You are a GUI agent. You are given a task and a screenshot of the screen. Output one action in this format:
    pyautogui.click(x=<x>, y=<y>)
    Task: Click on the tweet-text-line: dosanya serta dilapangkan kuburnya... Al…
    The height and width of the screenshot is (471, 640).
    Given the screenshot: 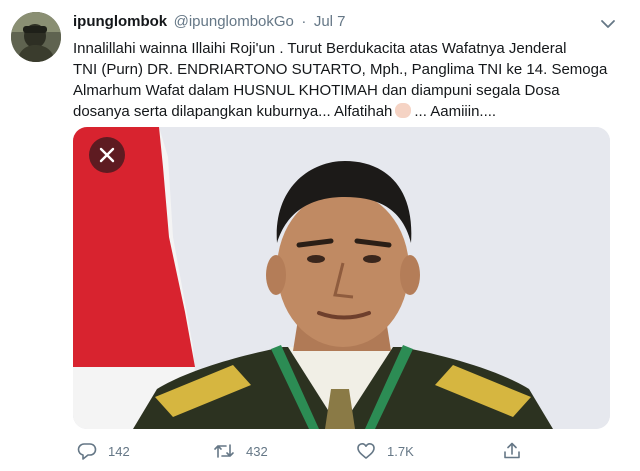 What is the action you would take?
    pyautogui.click(x=345, y=111)
    